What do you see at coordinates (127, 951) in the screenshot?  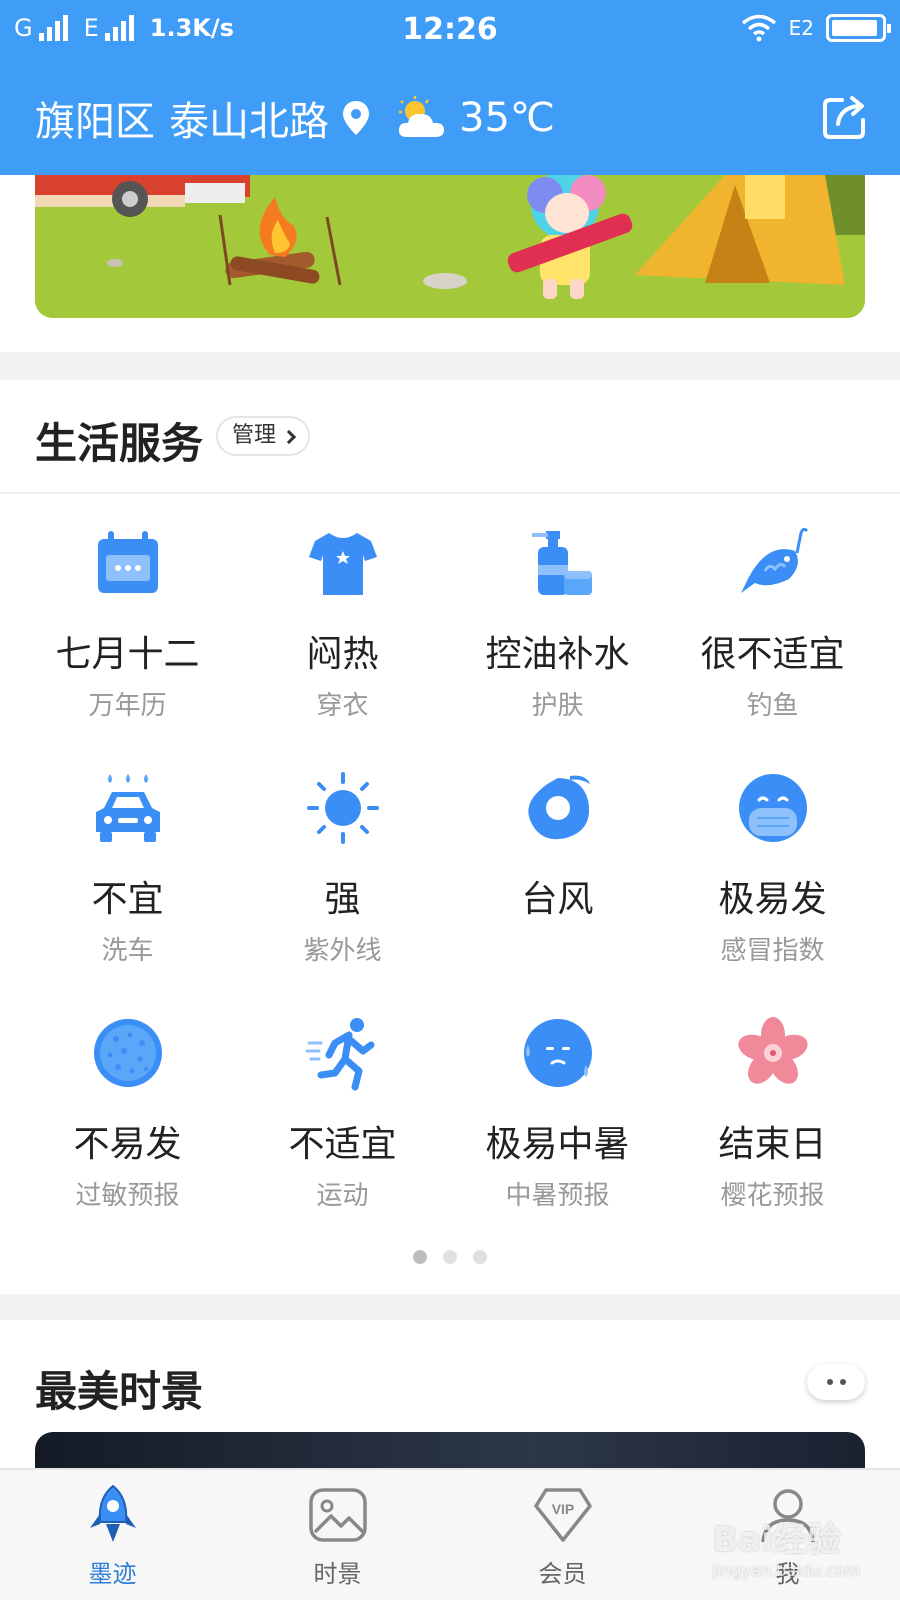 I see `service-label: 洗车` at bounding box center [127, 951].